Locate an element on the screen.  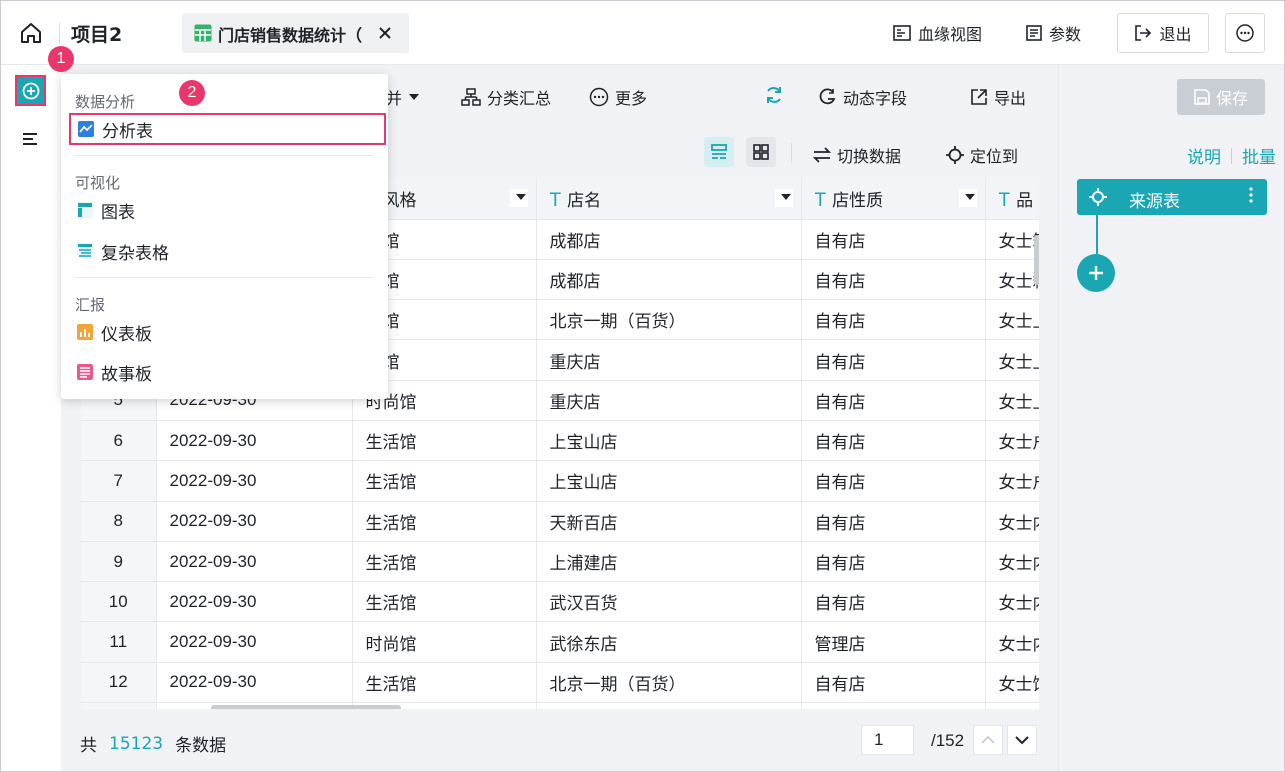
table-row: 112022-09-30时尚馆武徐东店管理店女士内 is located at coordinates (560, 642).